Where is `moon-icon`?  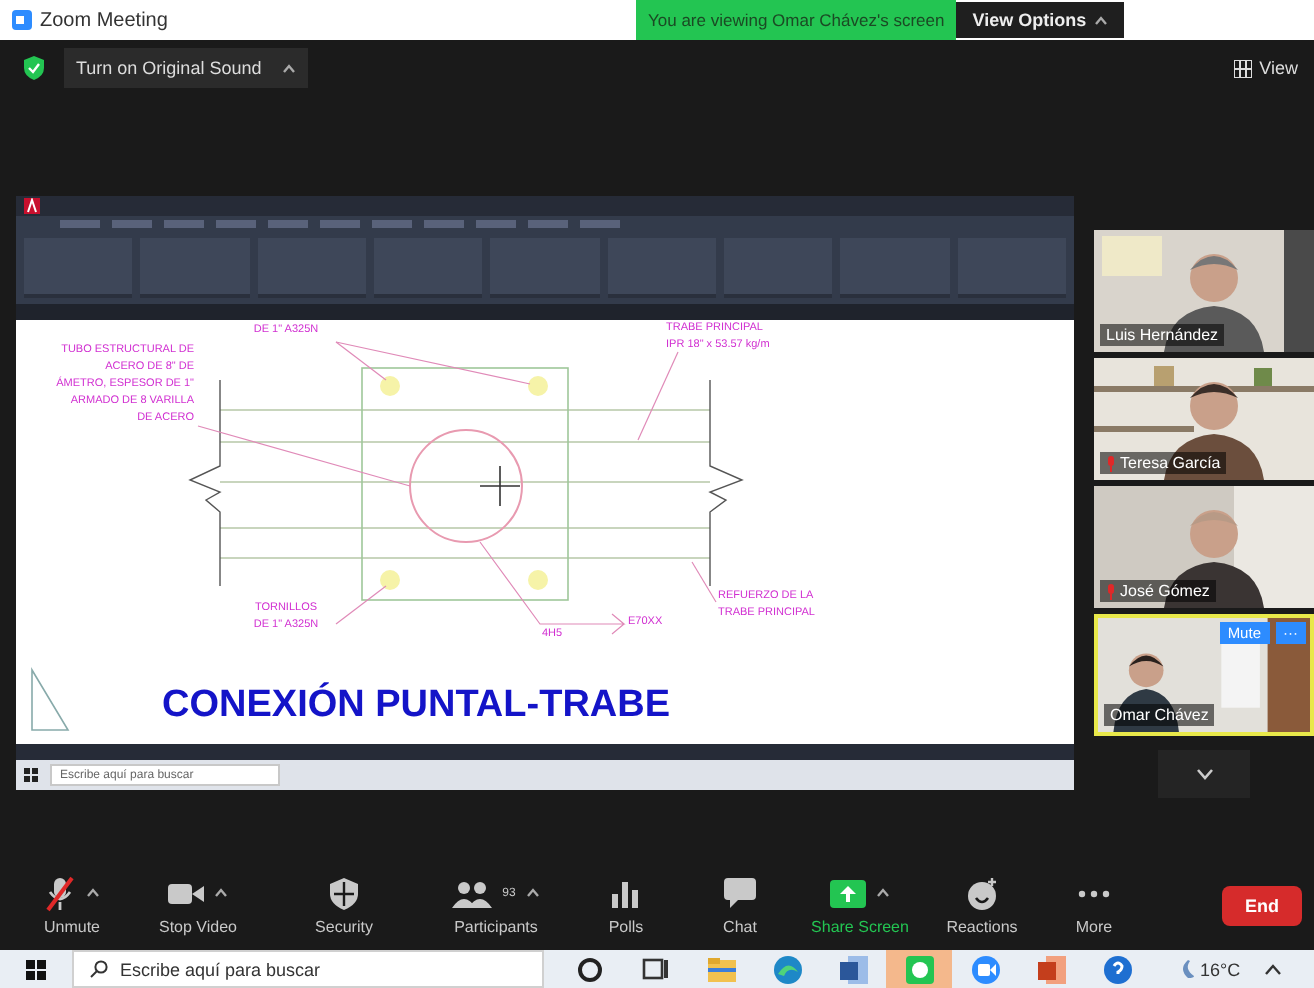 moon-icon is located at coordinates (1186, 969).